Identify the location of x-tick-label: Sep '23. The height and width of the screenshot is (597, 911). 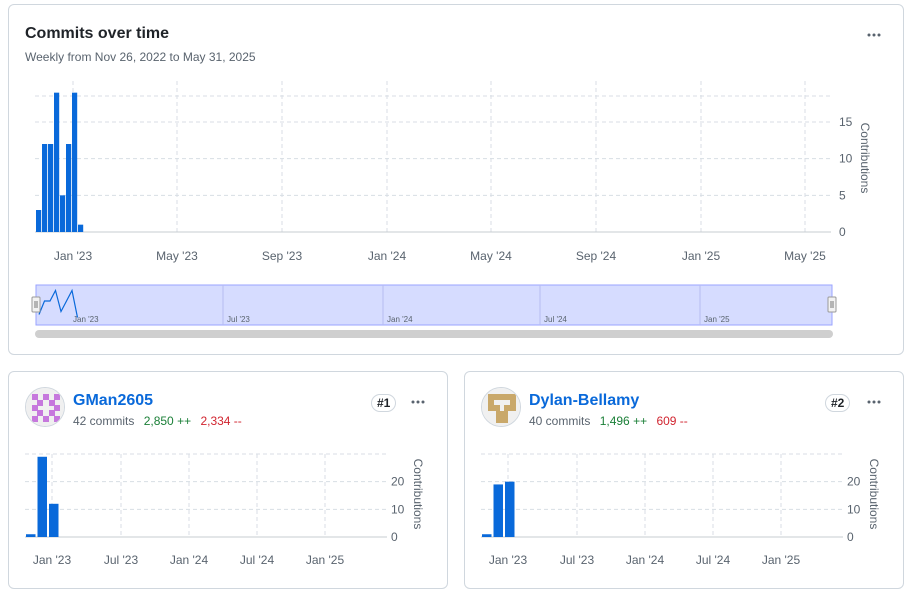
(282, 256).